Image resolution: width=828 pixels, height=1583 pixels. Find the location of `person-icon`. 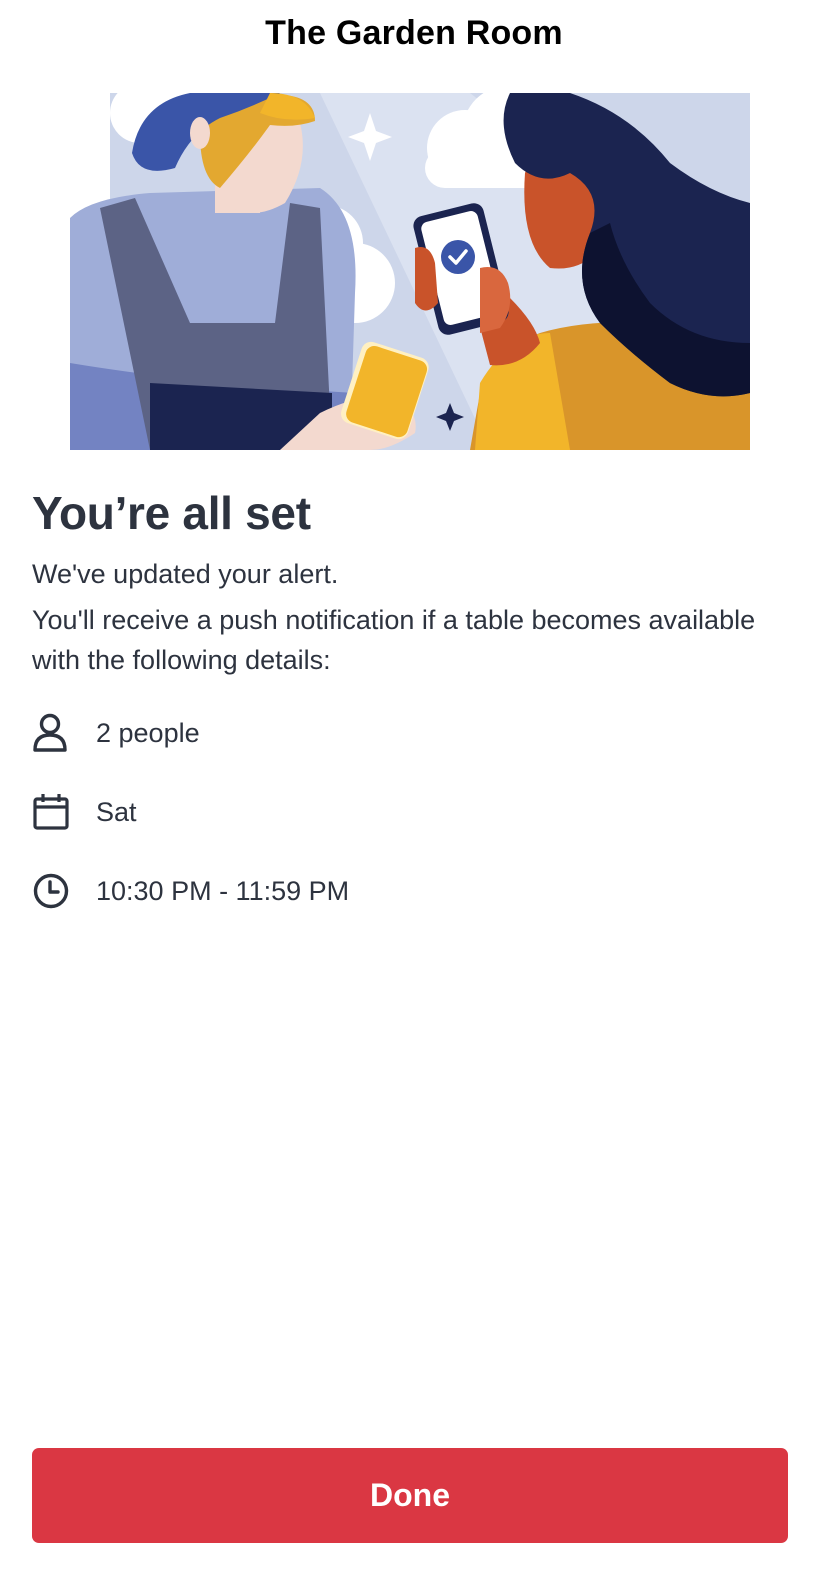

person-icon is located at coordinates (55, 733).